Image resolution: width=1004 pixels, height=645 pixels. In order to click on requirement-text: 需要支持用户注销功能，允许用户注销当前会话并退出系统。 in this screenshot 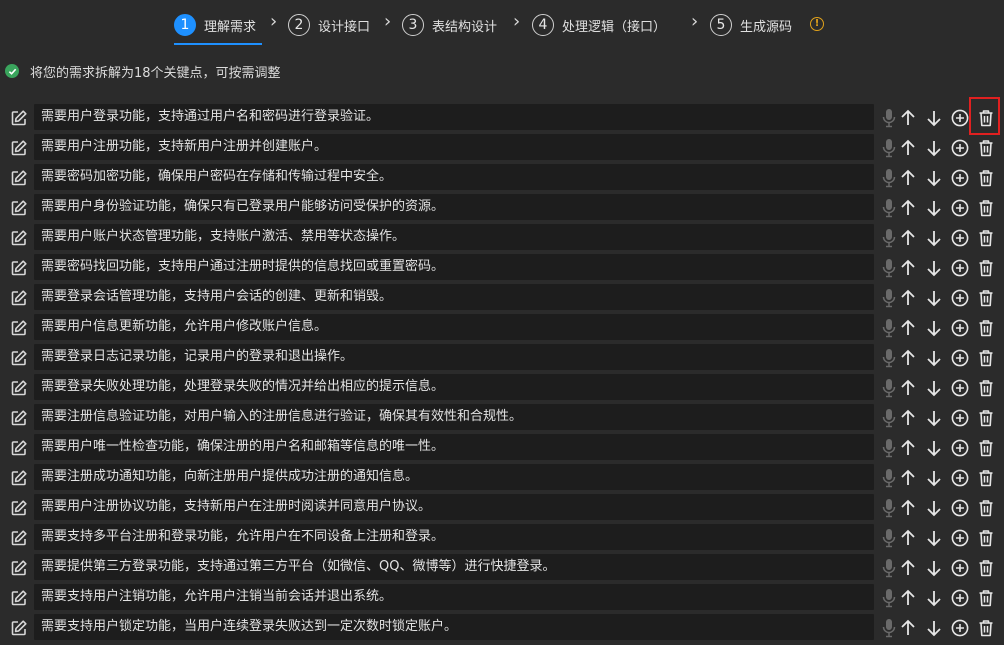, I will do `click(454, 597)`.